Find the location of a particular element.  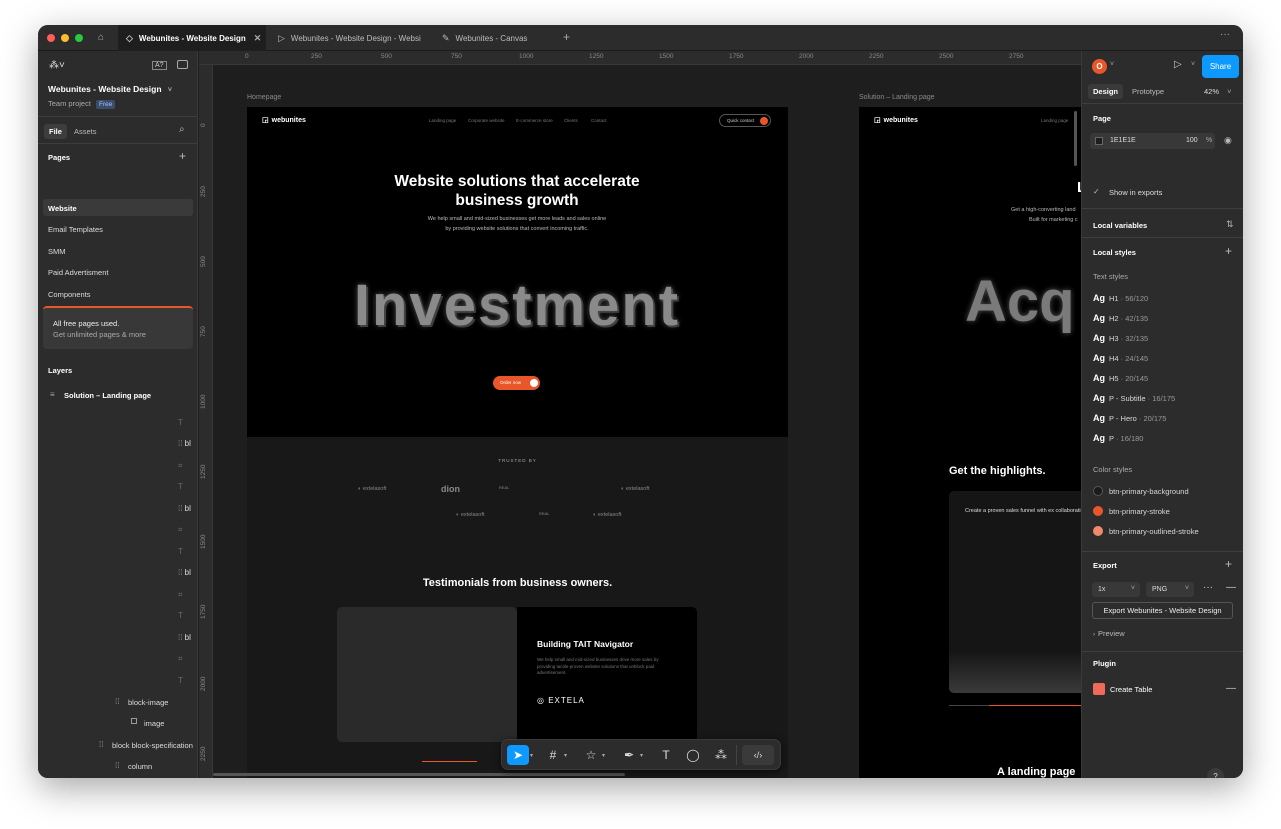

tab-file: File is located at coordinates (55, 131).